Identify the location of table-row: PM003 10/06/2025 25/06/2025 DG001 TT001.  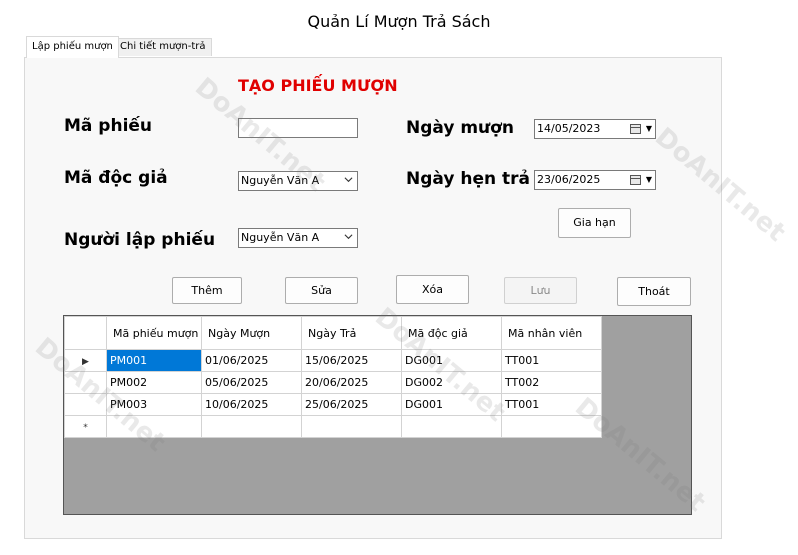
(333, 404).